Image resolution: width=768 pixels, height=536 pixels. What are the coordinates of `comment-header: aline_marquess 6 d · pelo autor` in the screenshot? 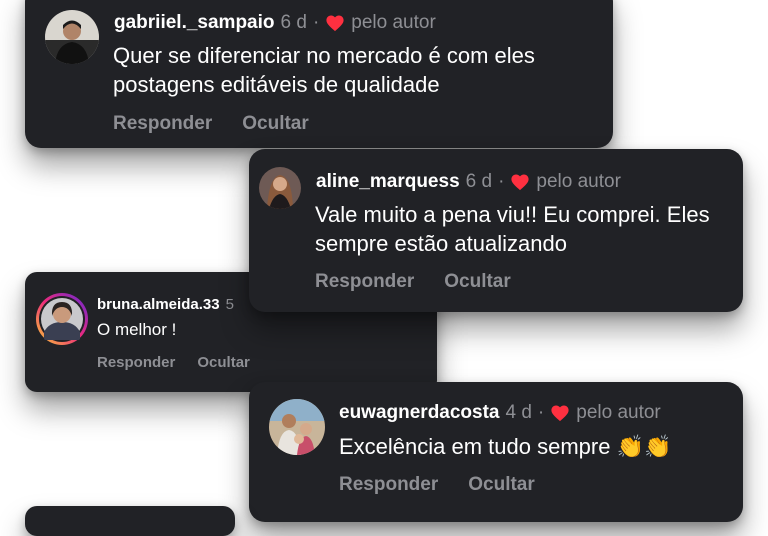 It's located at (468, 182).